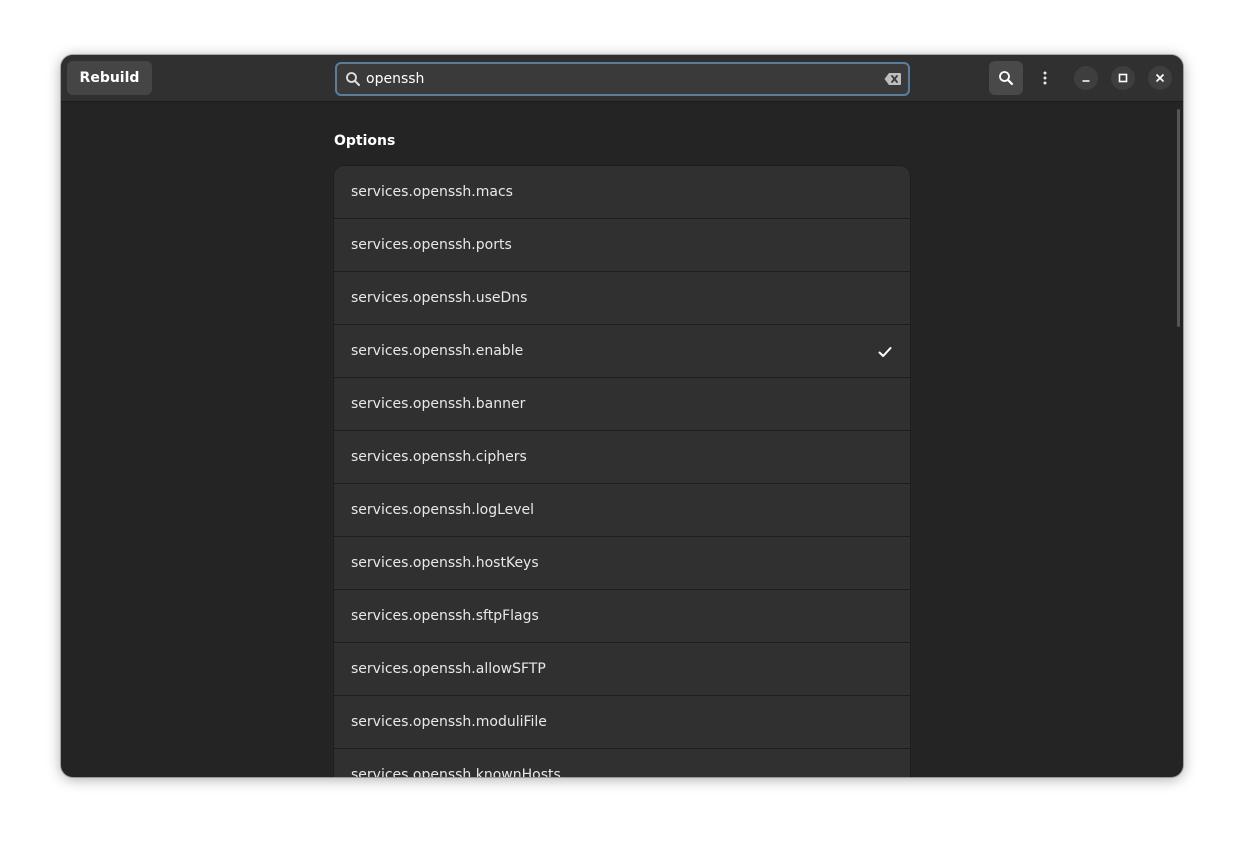 The width and height of the screenshot is (1244, 844). What do you see at coordinates (438, 404) in the screenshot?
I see `option-label: services.openssh.banner` at bounding box center [438, 404].